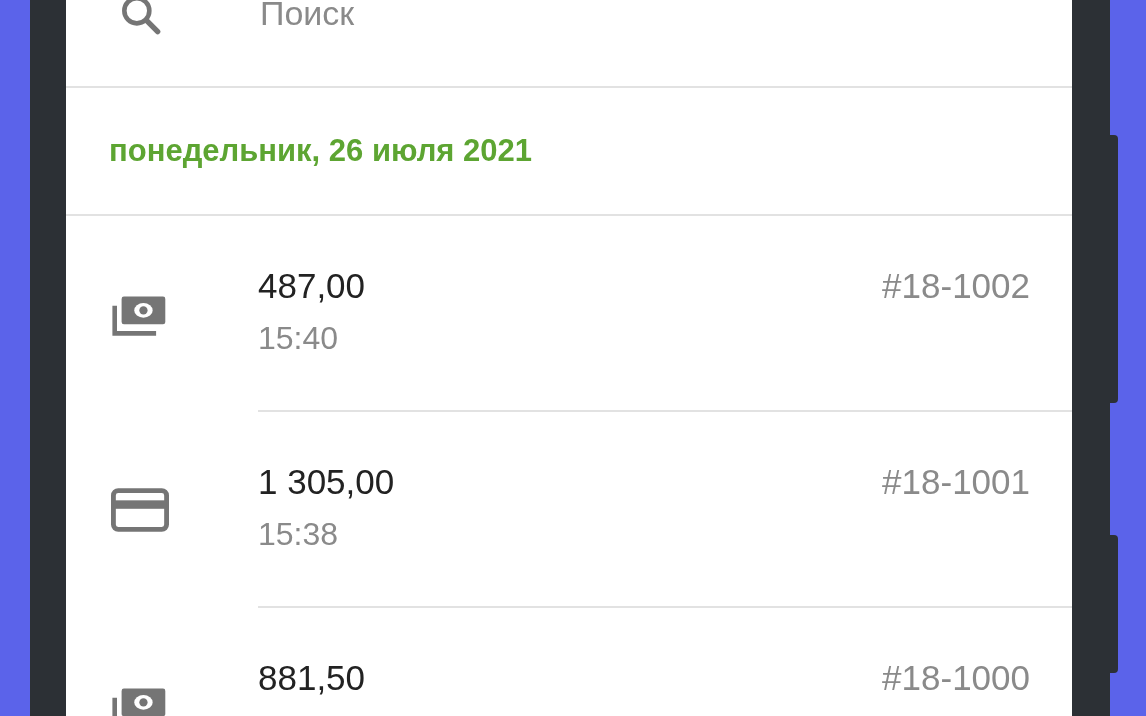 Image resolution: width=1146 pixels, height=716 pixels. Describe the element at coordinates (460, 19) in the screenshot. I see `search-field: Поиск` at that location.